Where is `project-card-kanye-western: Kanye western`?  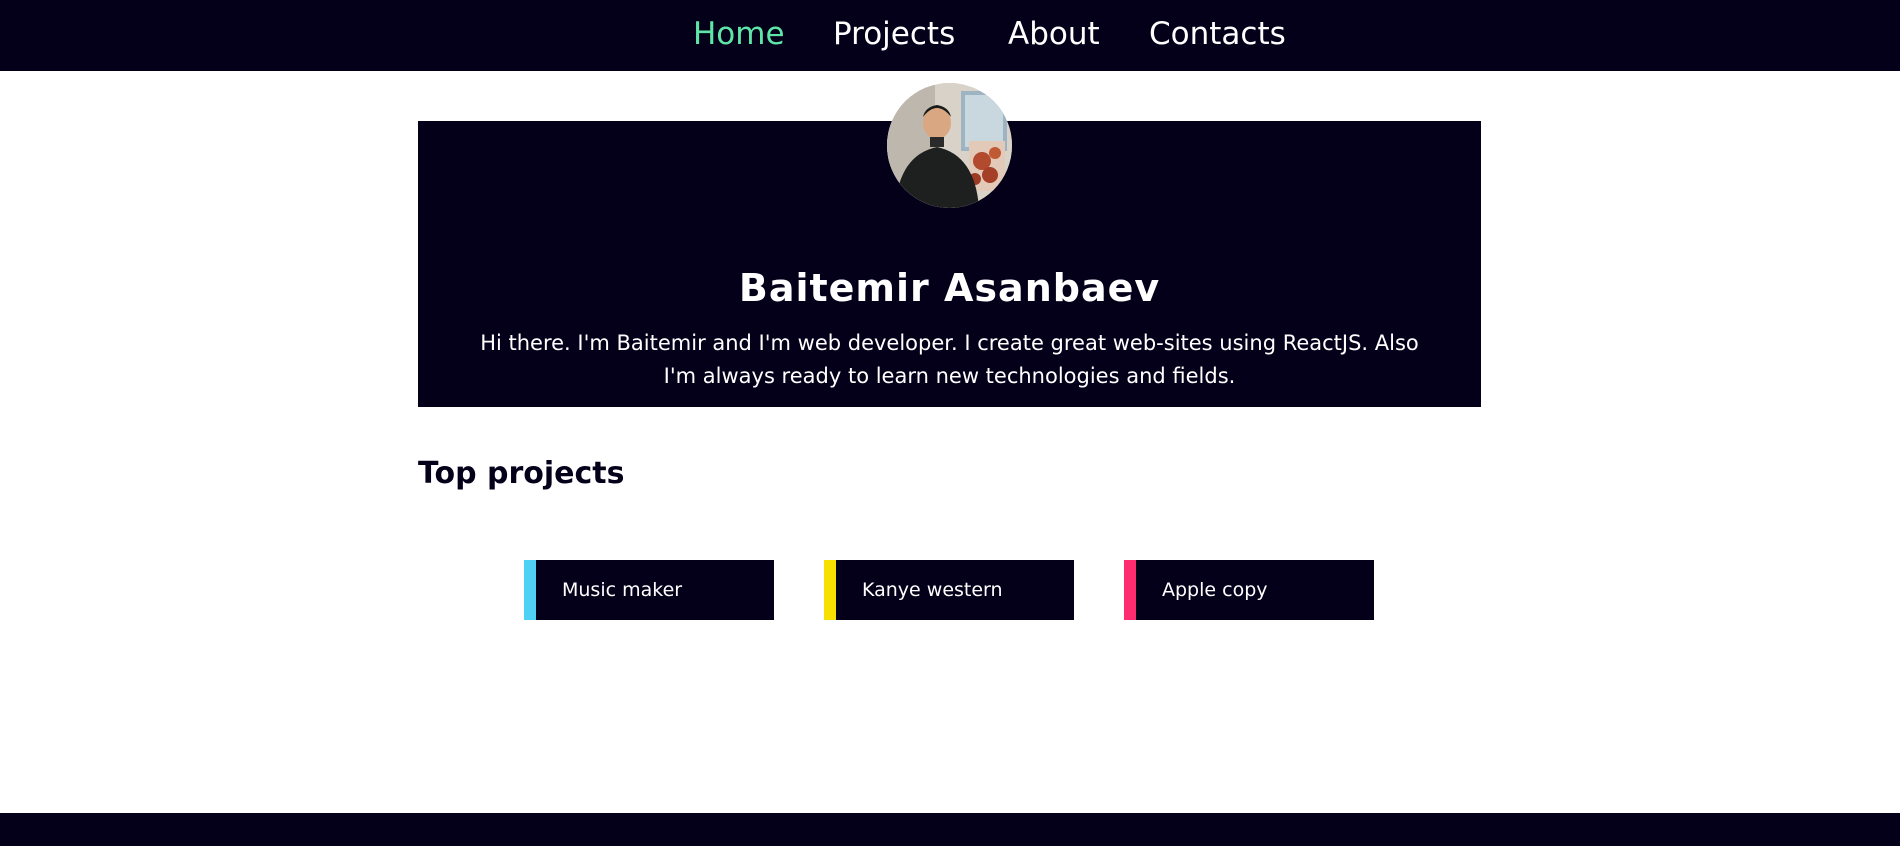 project-card-kanye-western: Kanye western is located at coordinates (949, 590).